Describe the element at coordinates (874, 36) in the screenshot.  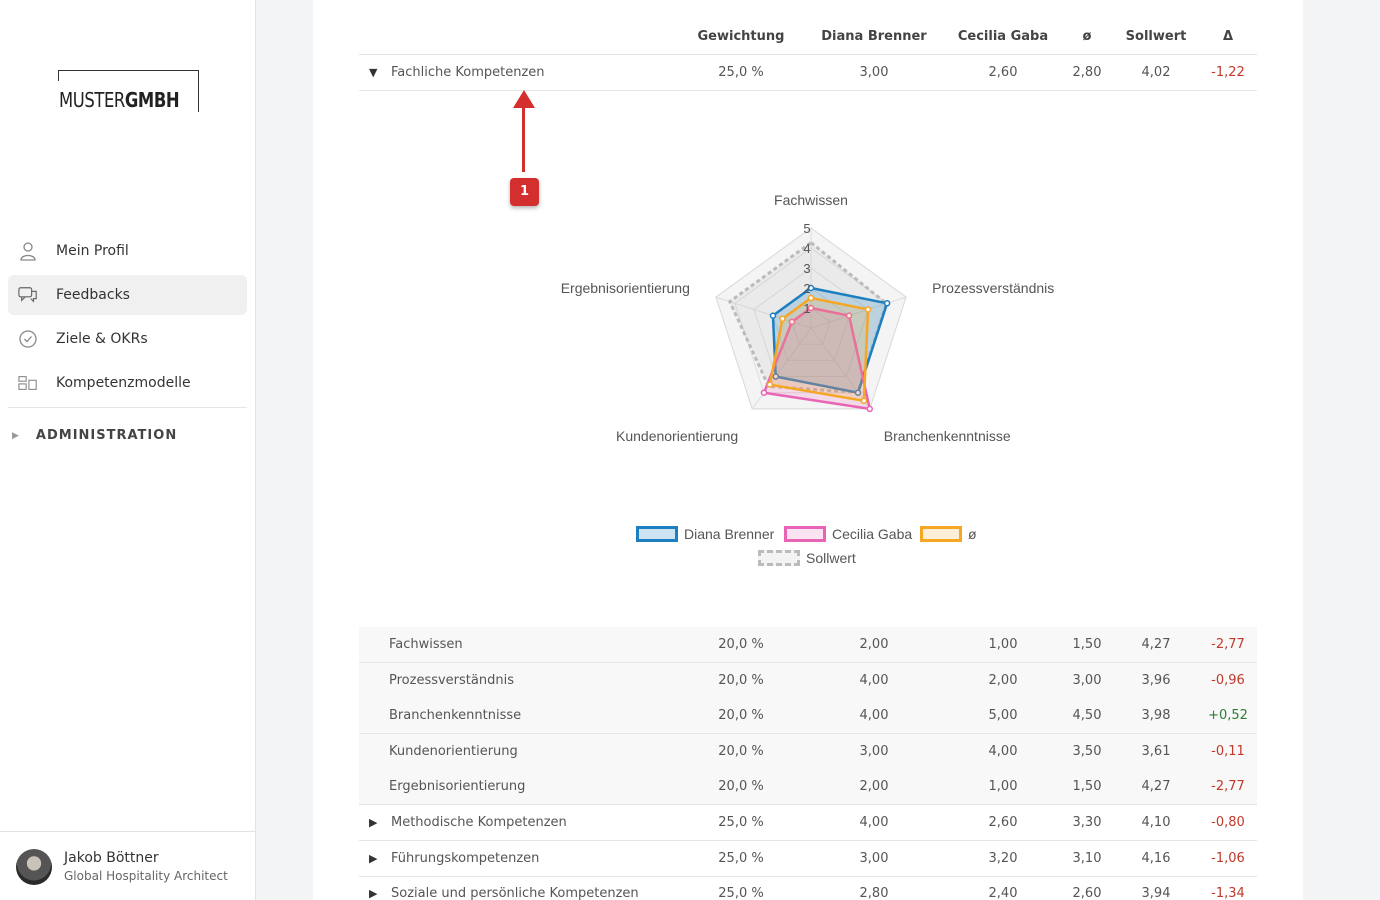
I see `column-header-diana-brenner: Diana Brenner` at that location.